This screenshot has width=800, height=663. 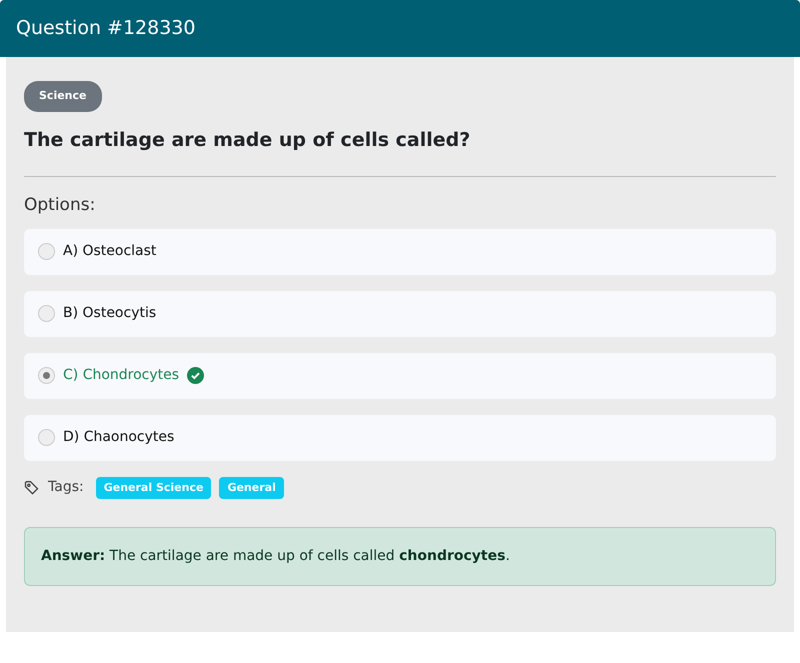 I want to click on tags-label: Tags:, so click(x=66, y=488).